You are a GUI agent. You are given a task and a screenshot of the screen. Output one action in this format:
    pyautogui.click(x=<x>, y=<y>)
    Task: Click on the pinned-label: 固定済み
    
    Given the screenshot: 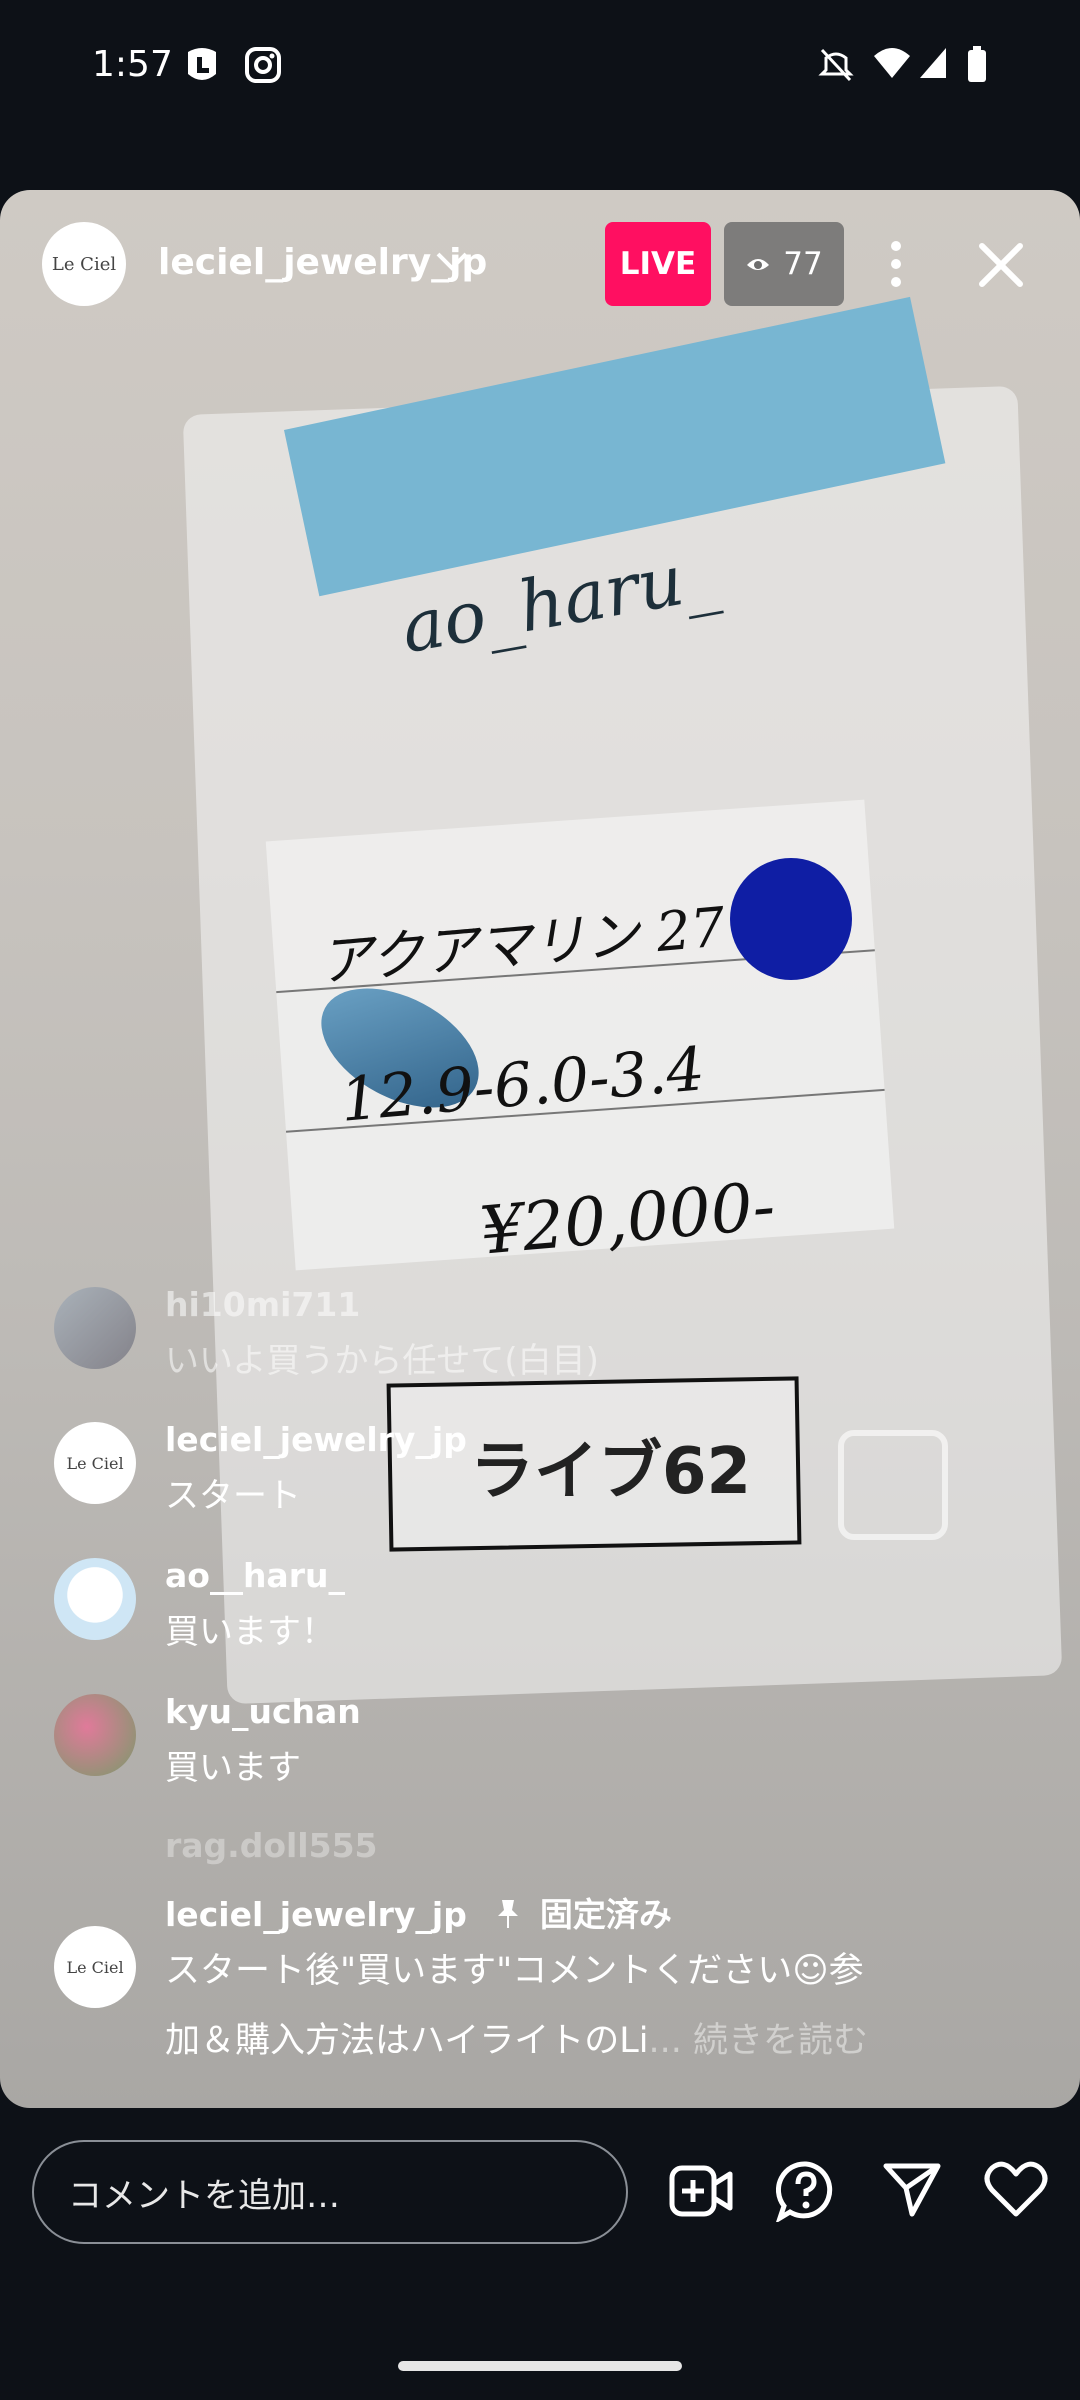 What is the action you would take?
    pyautogui.click(x=605, y=1914)
    